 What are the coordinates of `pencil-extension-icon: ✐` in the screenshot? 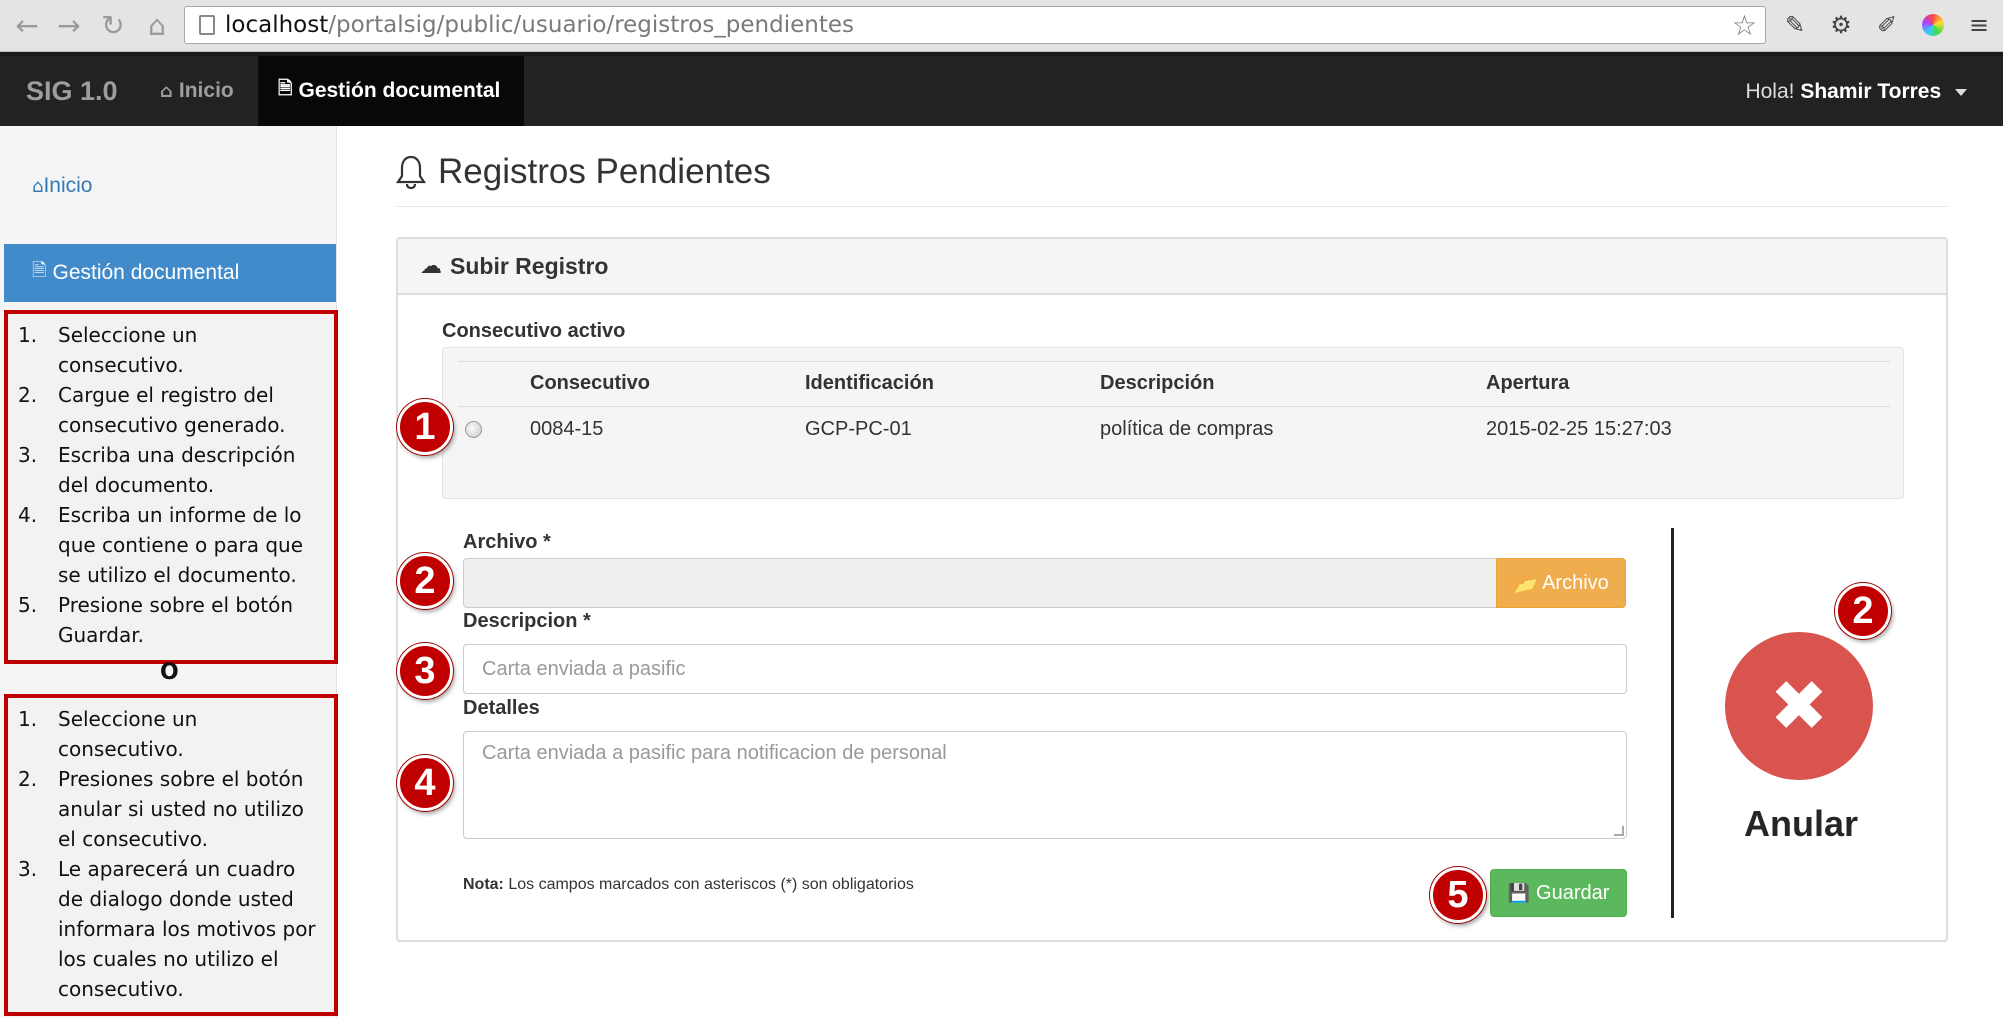 It's located at (1887, 25).